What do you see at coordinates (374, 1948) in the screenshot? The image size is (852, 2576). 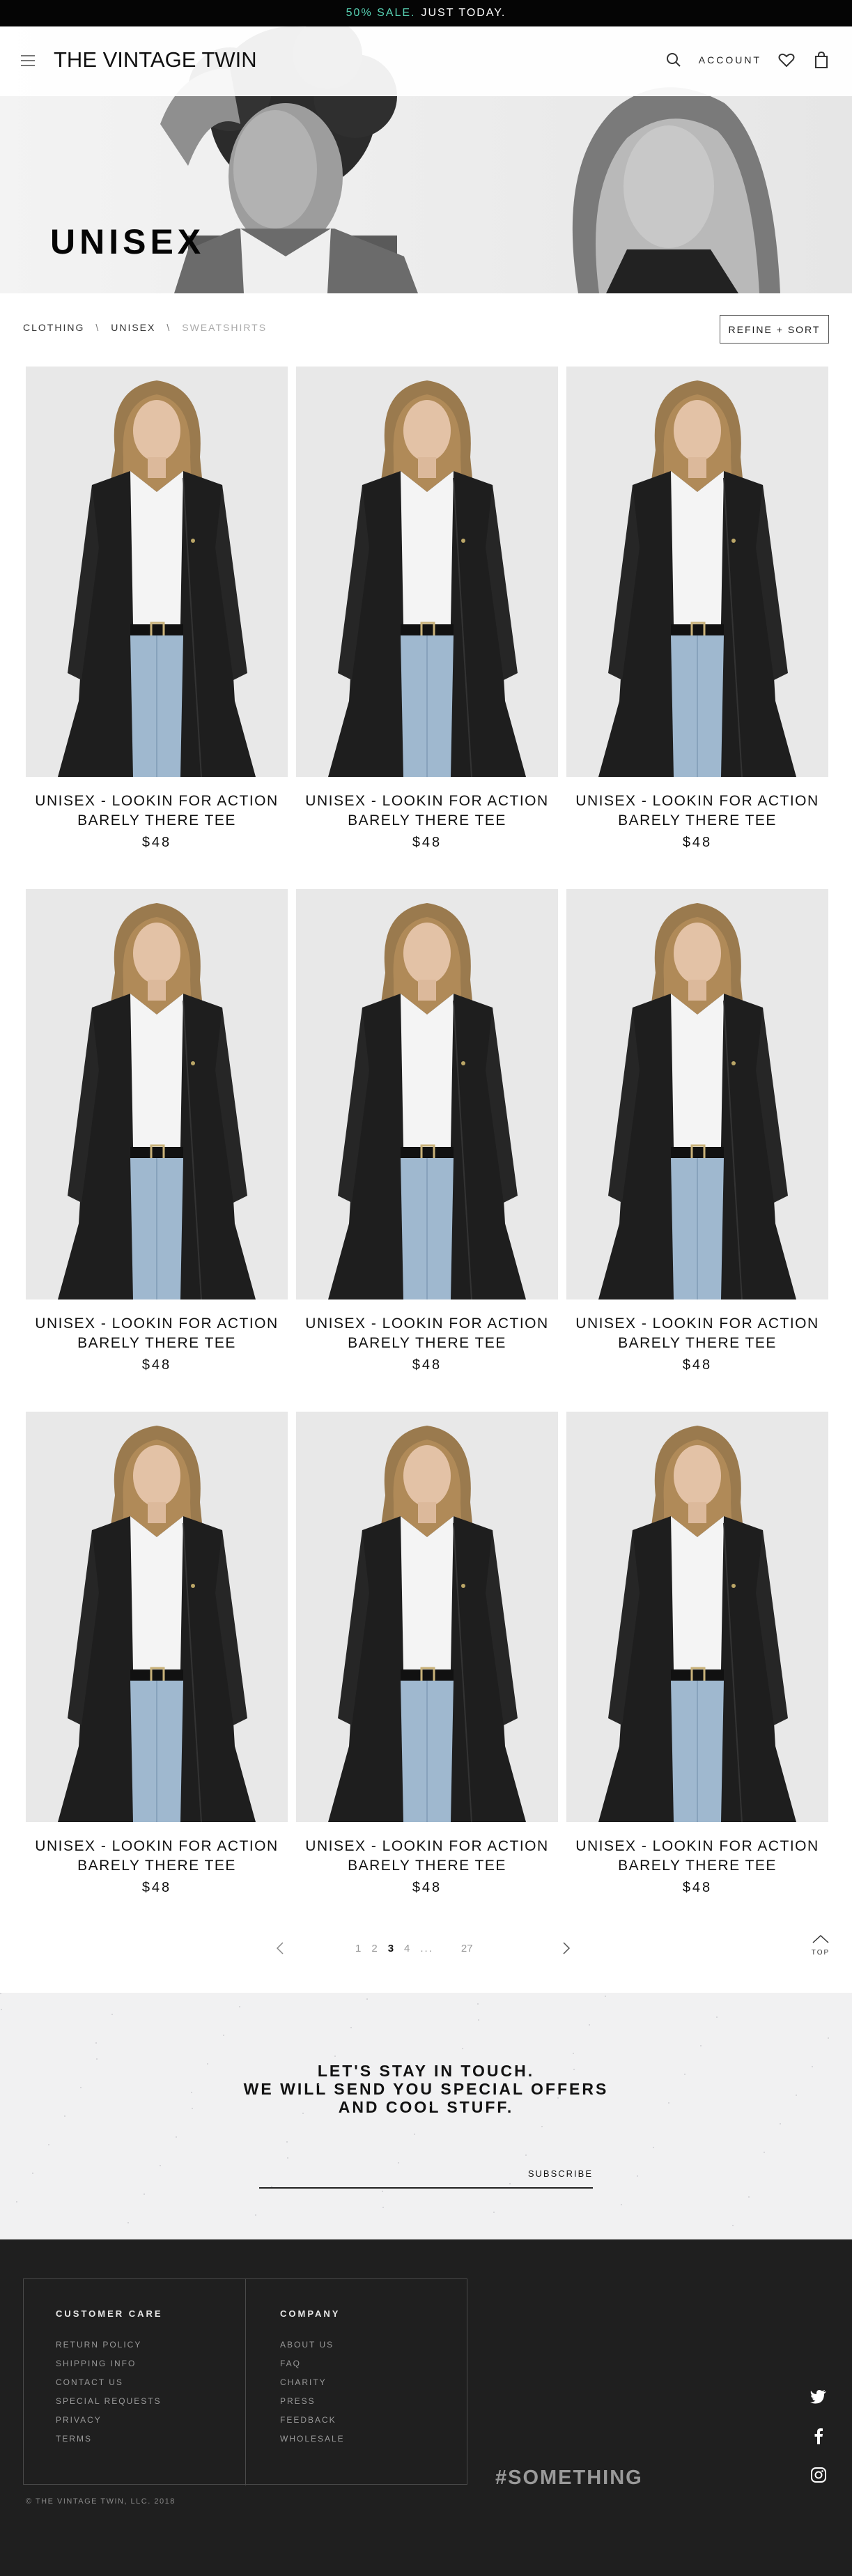 I see `page-2: 2` at bounding box center [374, 1948].